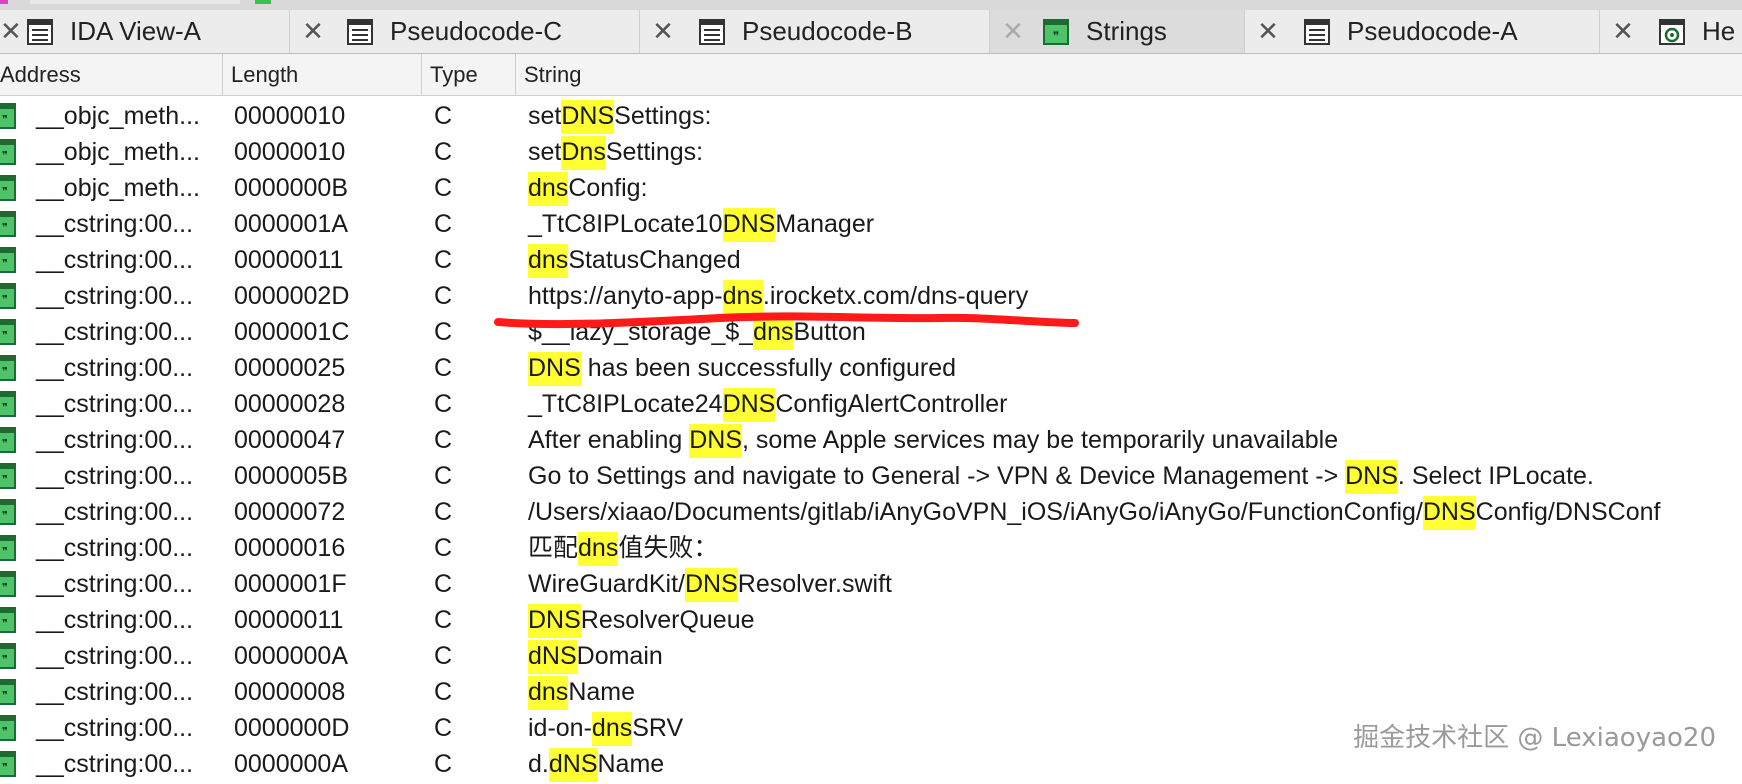 This screenshot has width=1742, height=784. What do you see at coordinates (111, 74) in the screenshot?
I see `column-header-address: Address` at bounding box center [111, 74].